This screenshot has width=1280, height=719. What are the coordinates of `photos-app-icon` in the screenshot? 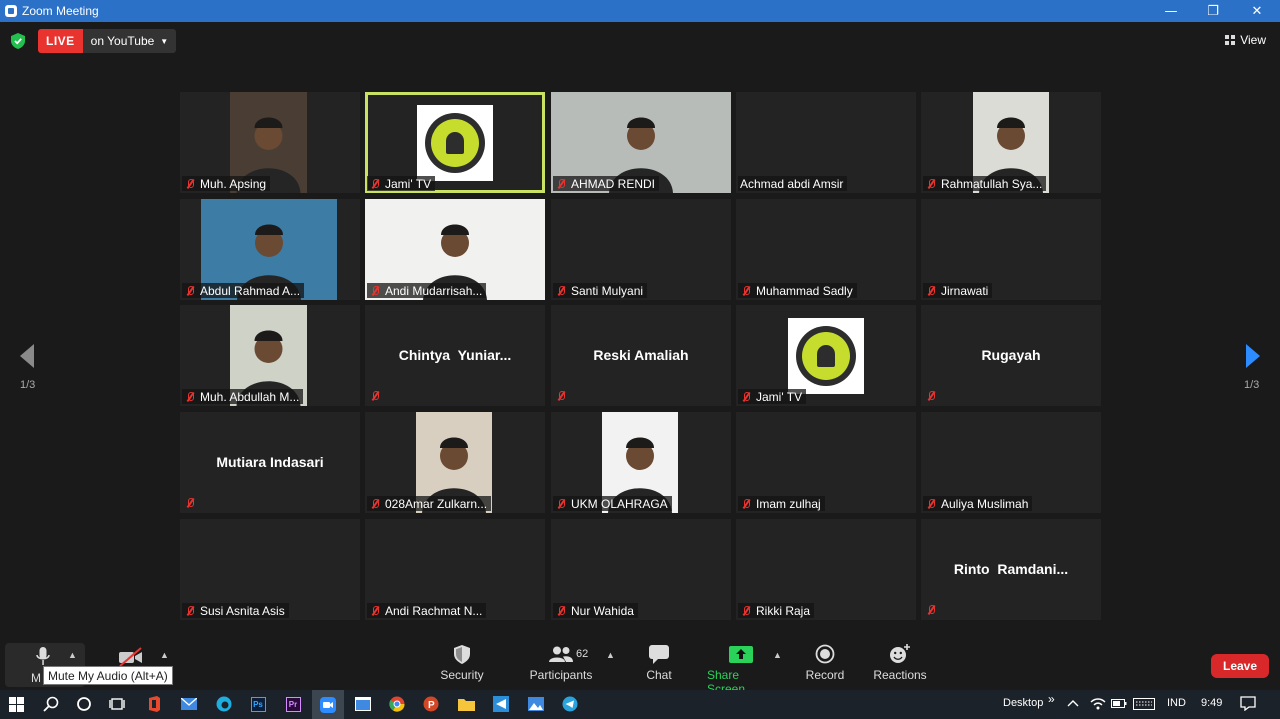 It's located at (536, 704).